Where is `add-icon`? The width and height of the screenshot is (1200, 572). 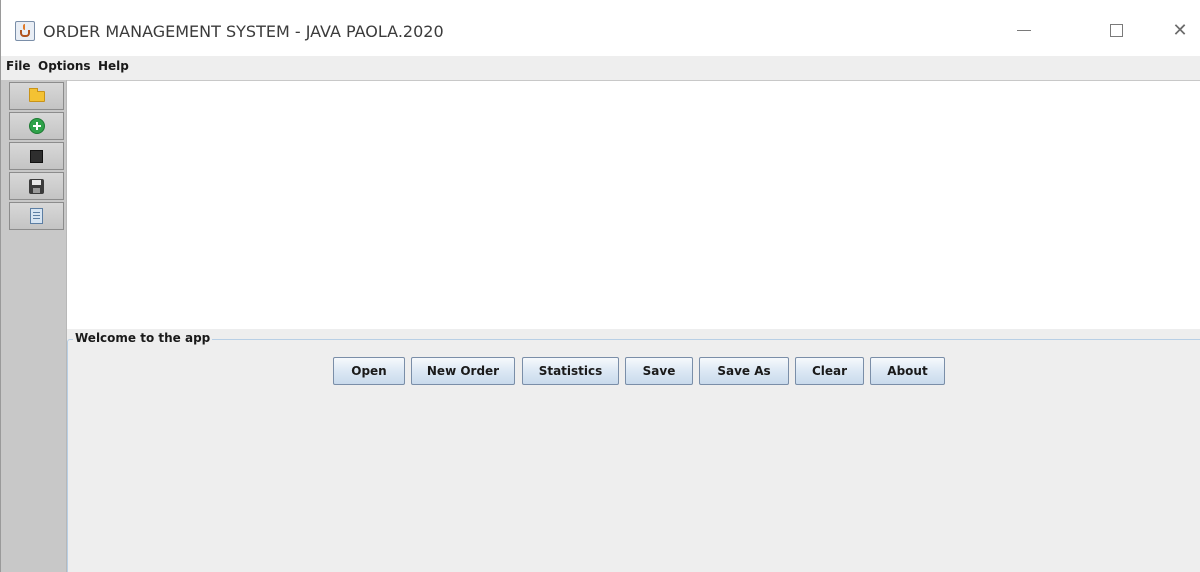 add-icon is located at coordinates (36, 126).